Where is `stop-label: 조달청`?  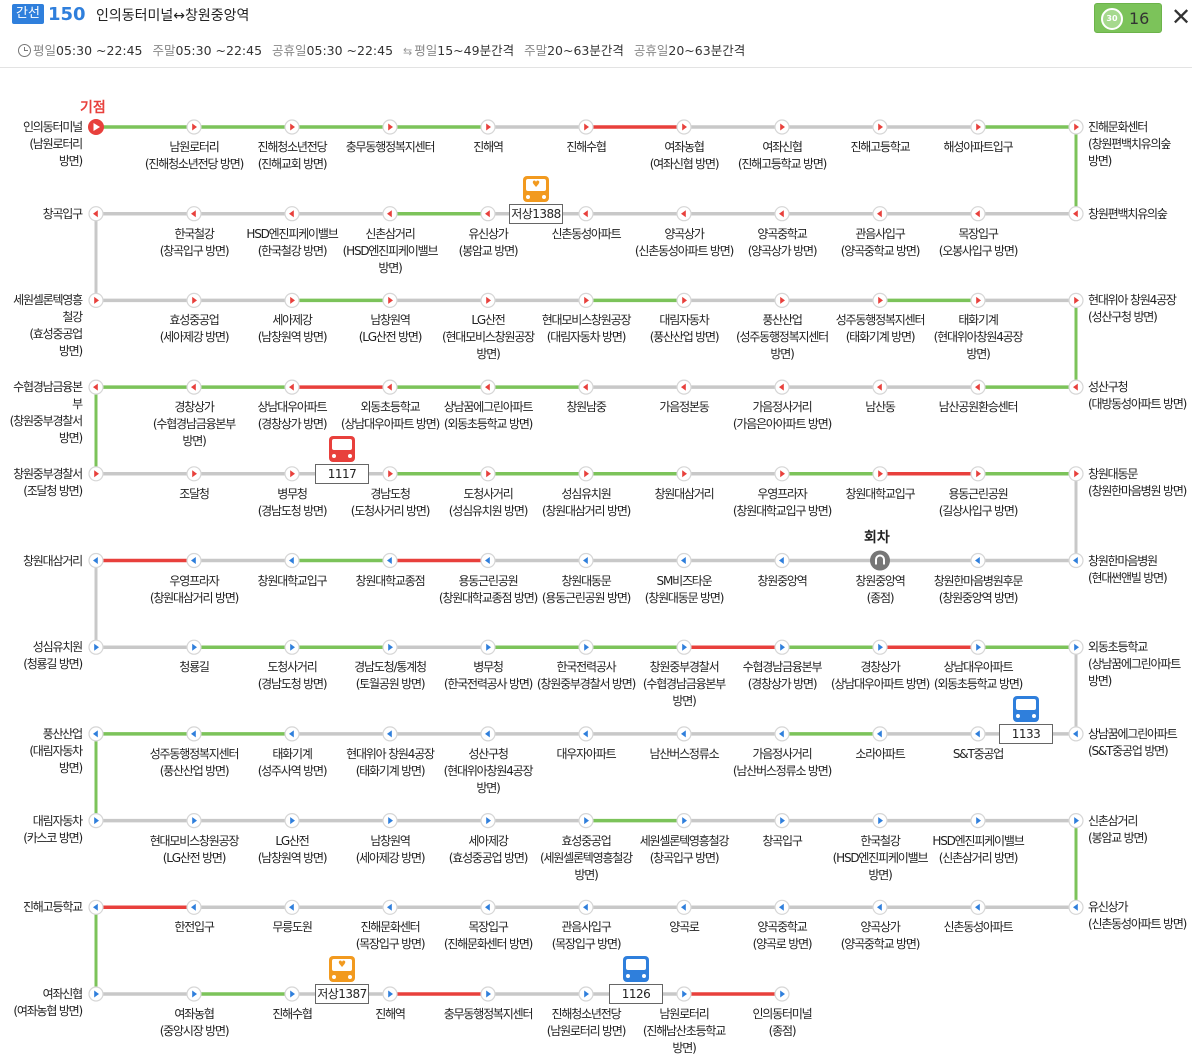 stop-label: 조달청 is located at coordinates (194, 494).